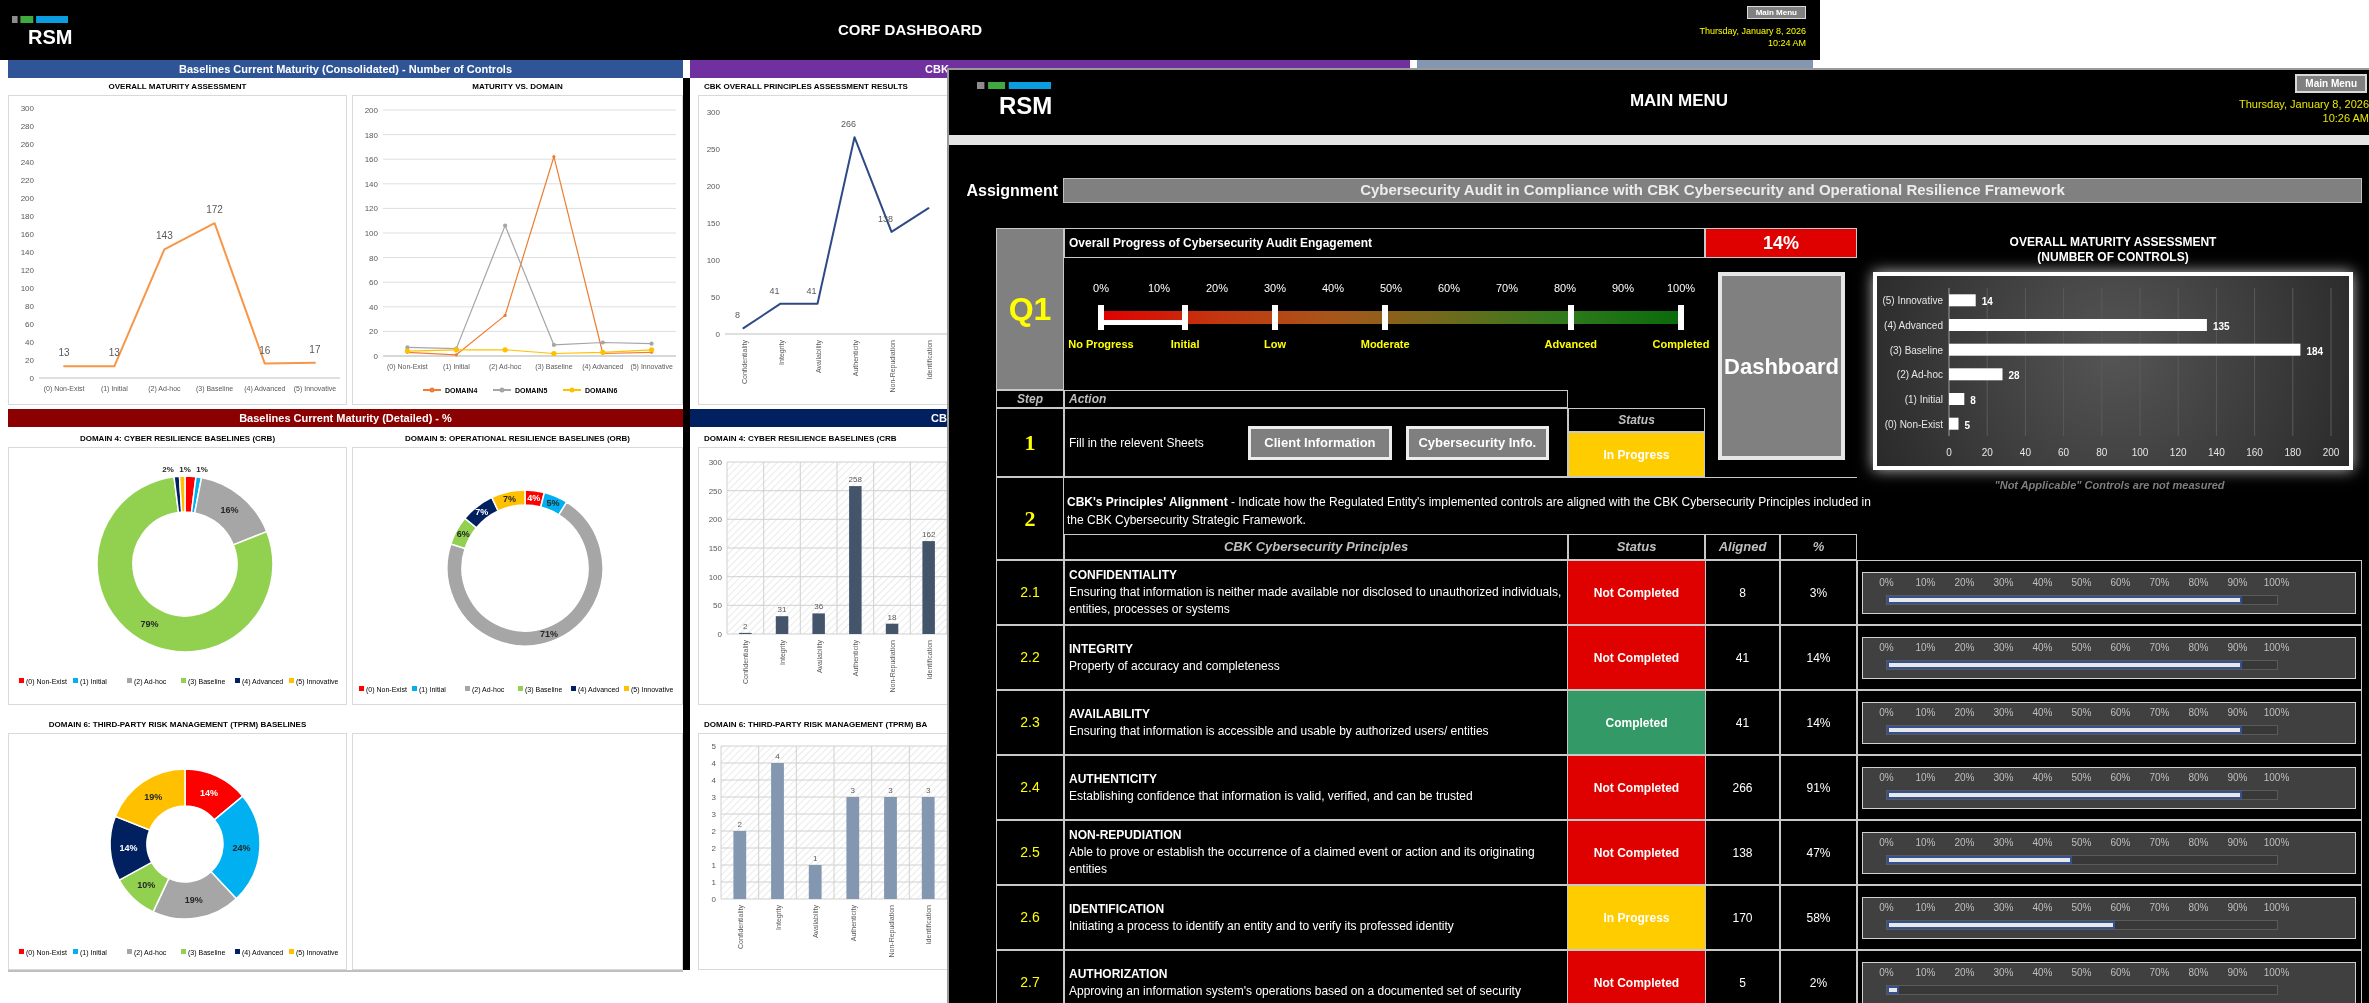 The height and width of the screenshot is (1003, 2369). I want to click on axis-label: 1, so click(713, 882).